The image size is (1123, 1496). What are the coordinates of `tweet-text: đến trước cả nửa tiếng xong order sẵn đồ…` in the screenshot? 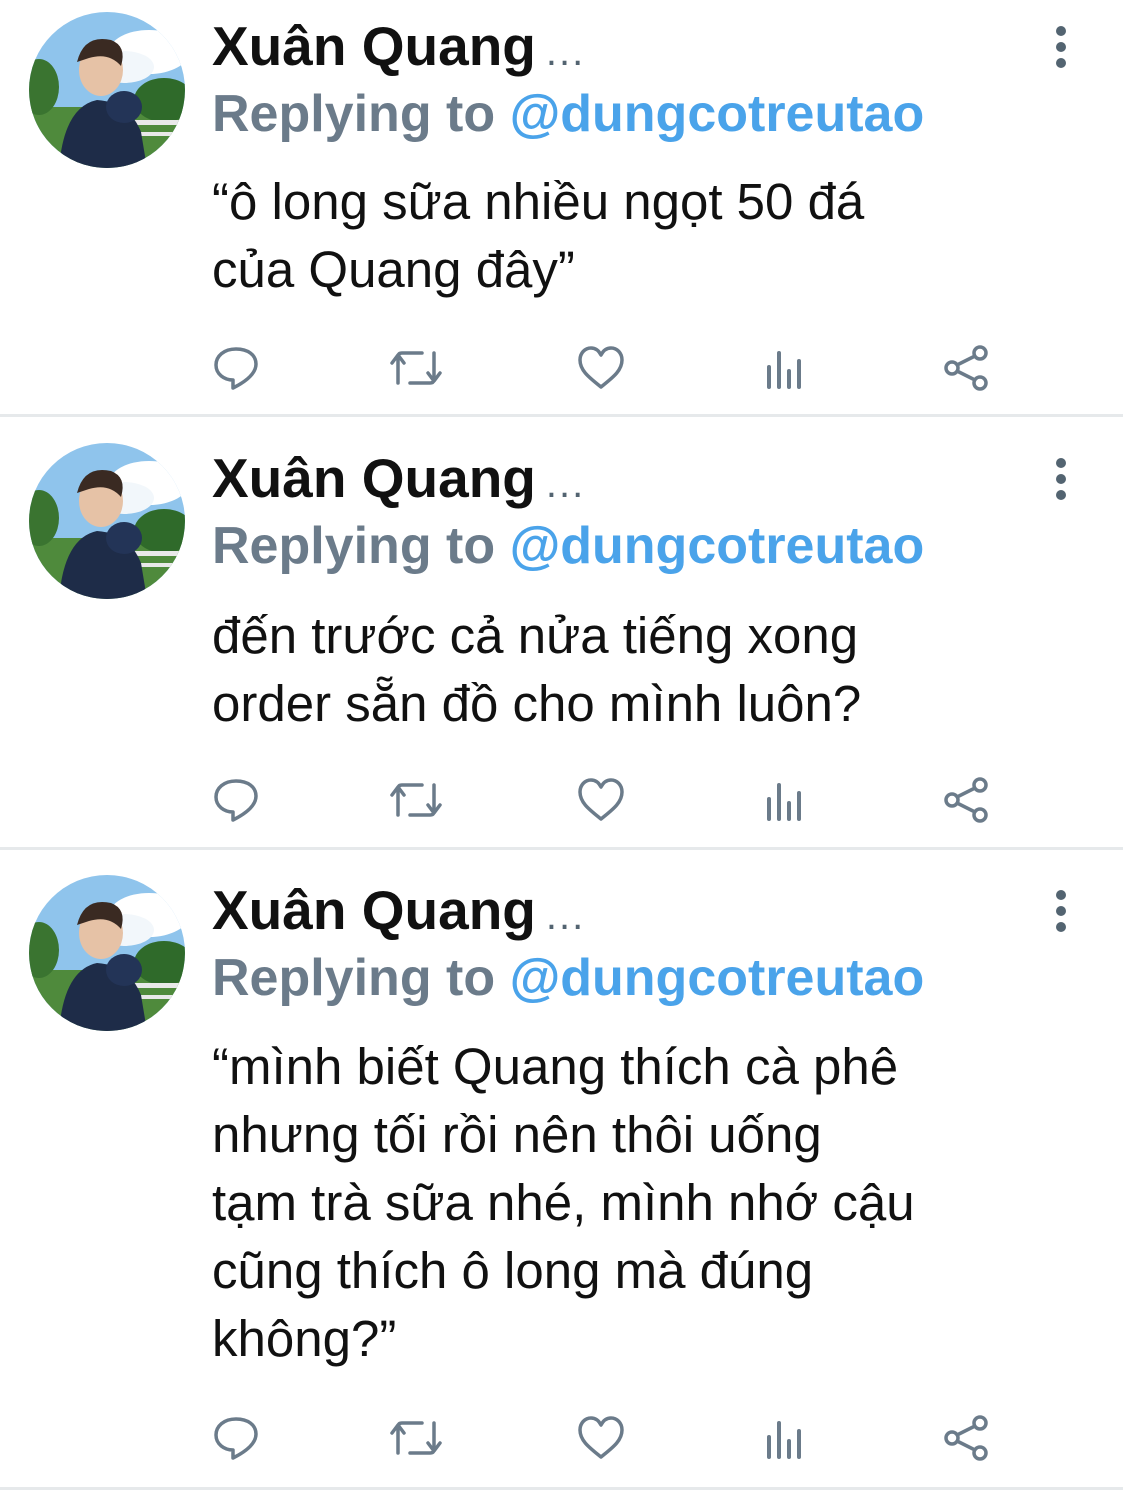 It's located at (537, 669).